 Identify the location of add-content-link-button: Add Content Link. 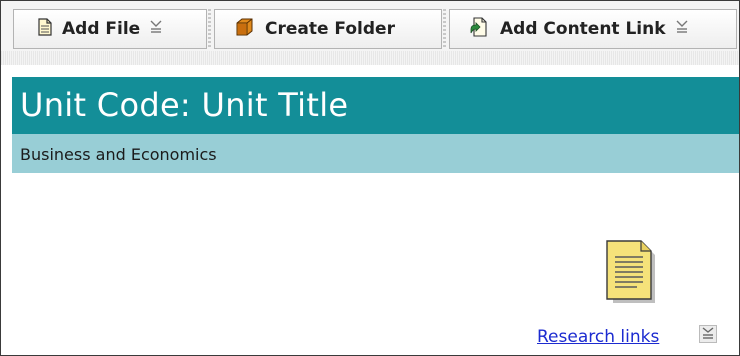
(593, 29).